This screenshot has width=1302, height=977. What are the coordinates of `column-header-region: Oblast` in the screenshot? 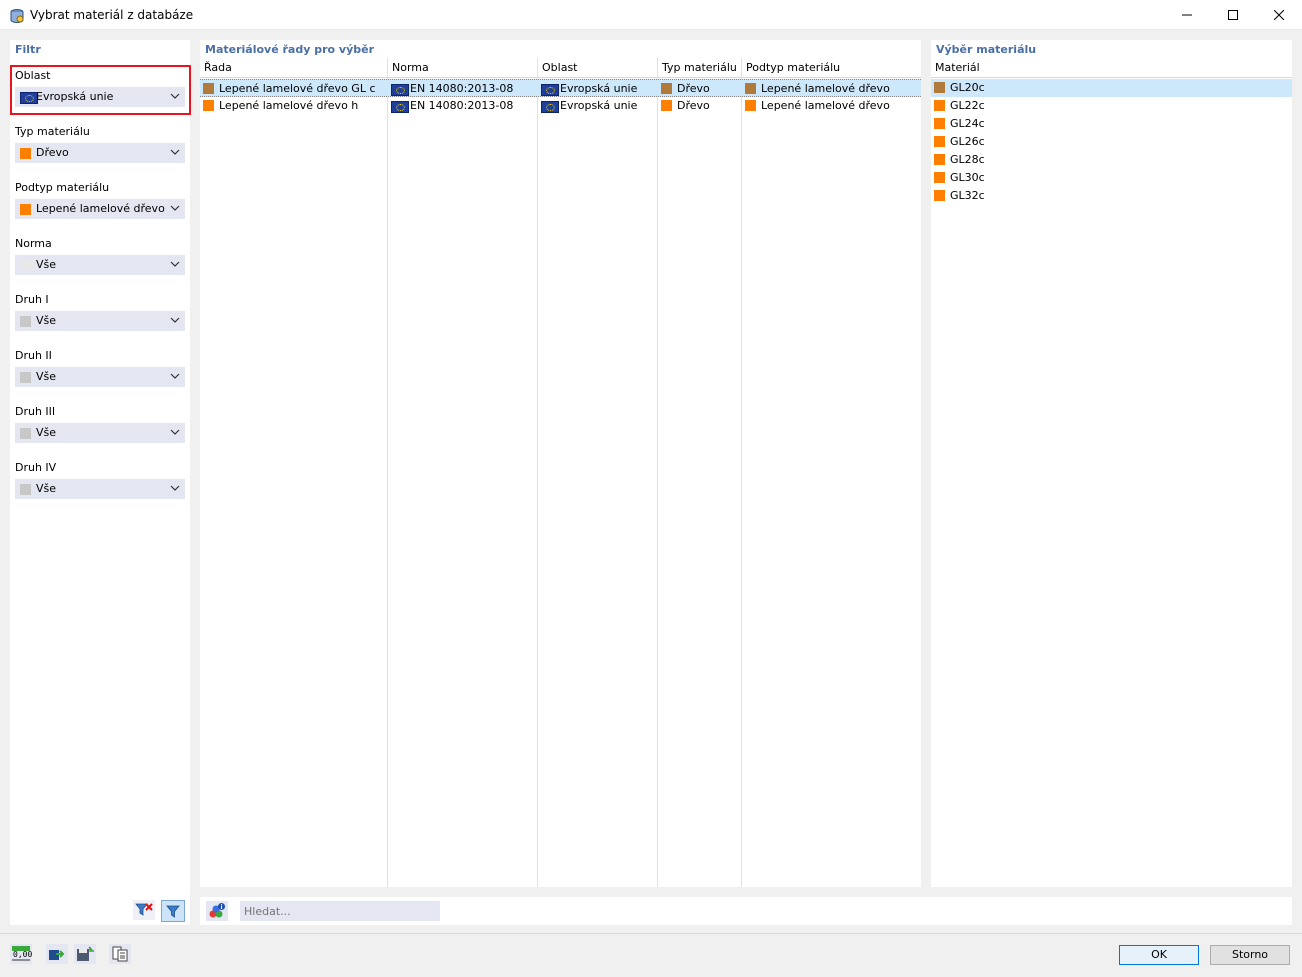 It's located at (598, 68).